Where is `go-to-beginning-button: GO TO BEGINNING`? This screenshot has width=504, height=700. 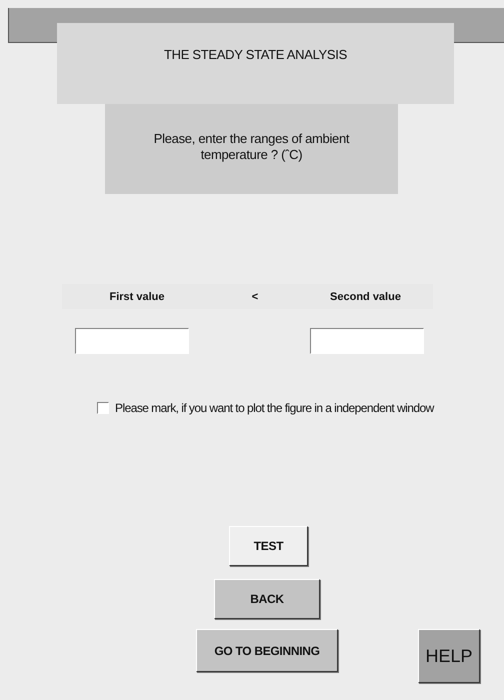 go-to-beginning-button: GO TO BEGINNING is located at coordinates (267, 650).